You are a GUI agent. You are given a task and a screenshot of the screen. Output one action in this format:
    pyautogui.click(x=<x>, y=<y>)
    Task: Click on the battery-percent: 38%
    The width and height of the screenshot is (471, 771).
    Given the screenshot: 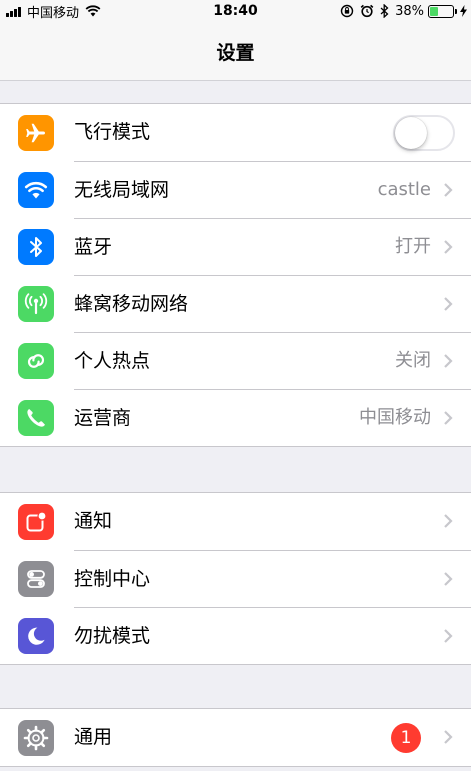 What is the action you would take?
    pyautogui.click(x=409, y=11)
    